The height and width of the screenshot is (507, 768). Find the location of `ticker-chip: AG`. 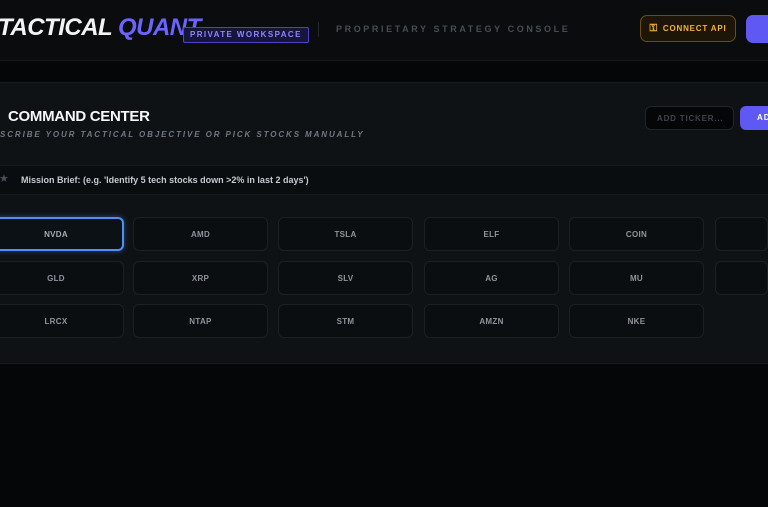

ticker-chip: AG is located at coordinates (491, 278).